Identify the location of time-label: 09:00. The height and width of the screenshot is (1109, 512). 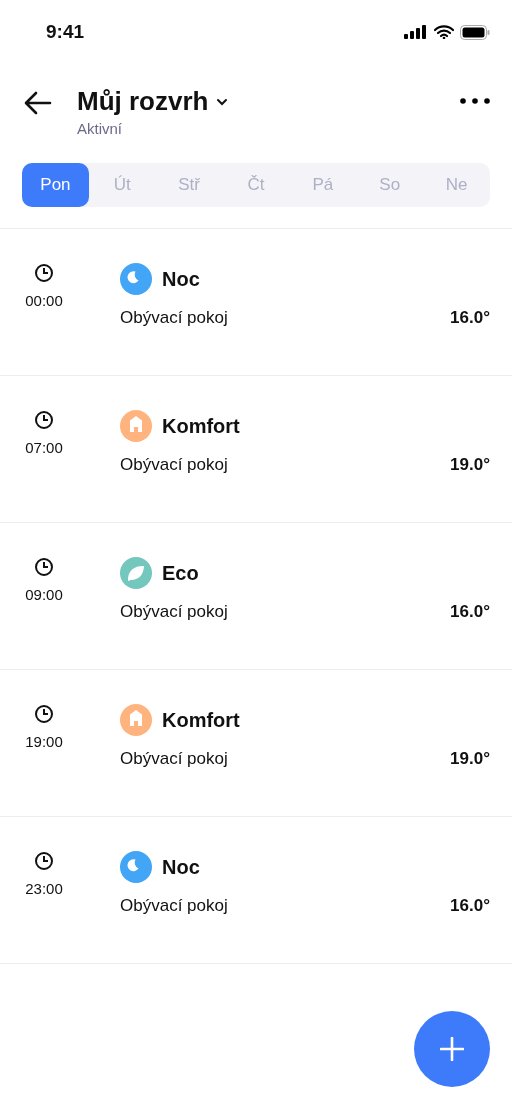
(44, 594).